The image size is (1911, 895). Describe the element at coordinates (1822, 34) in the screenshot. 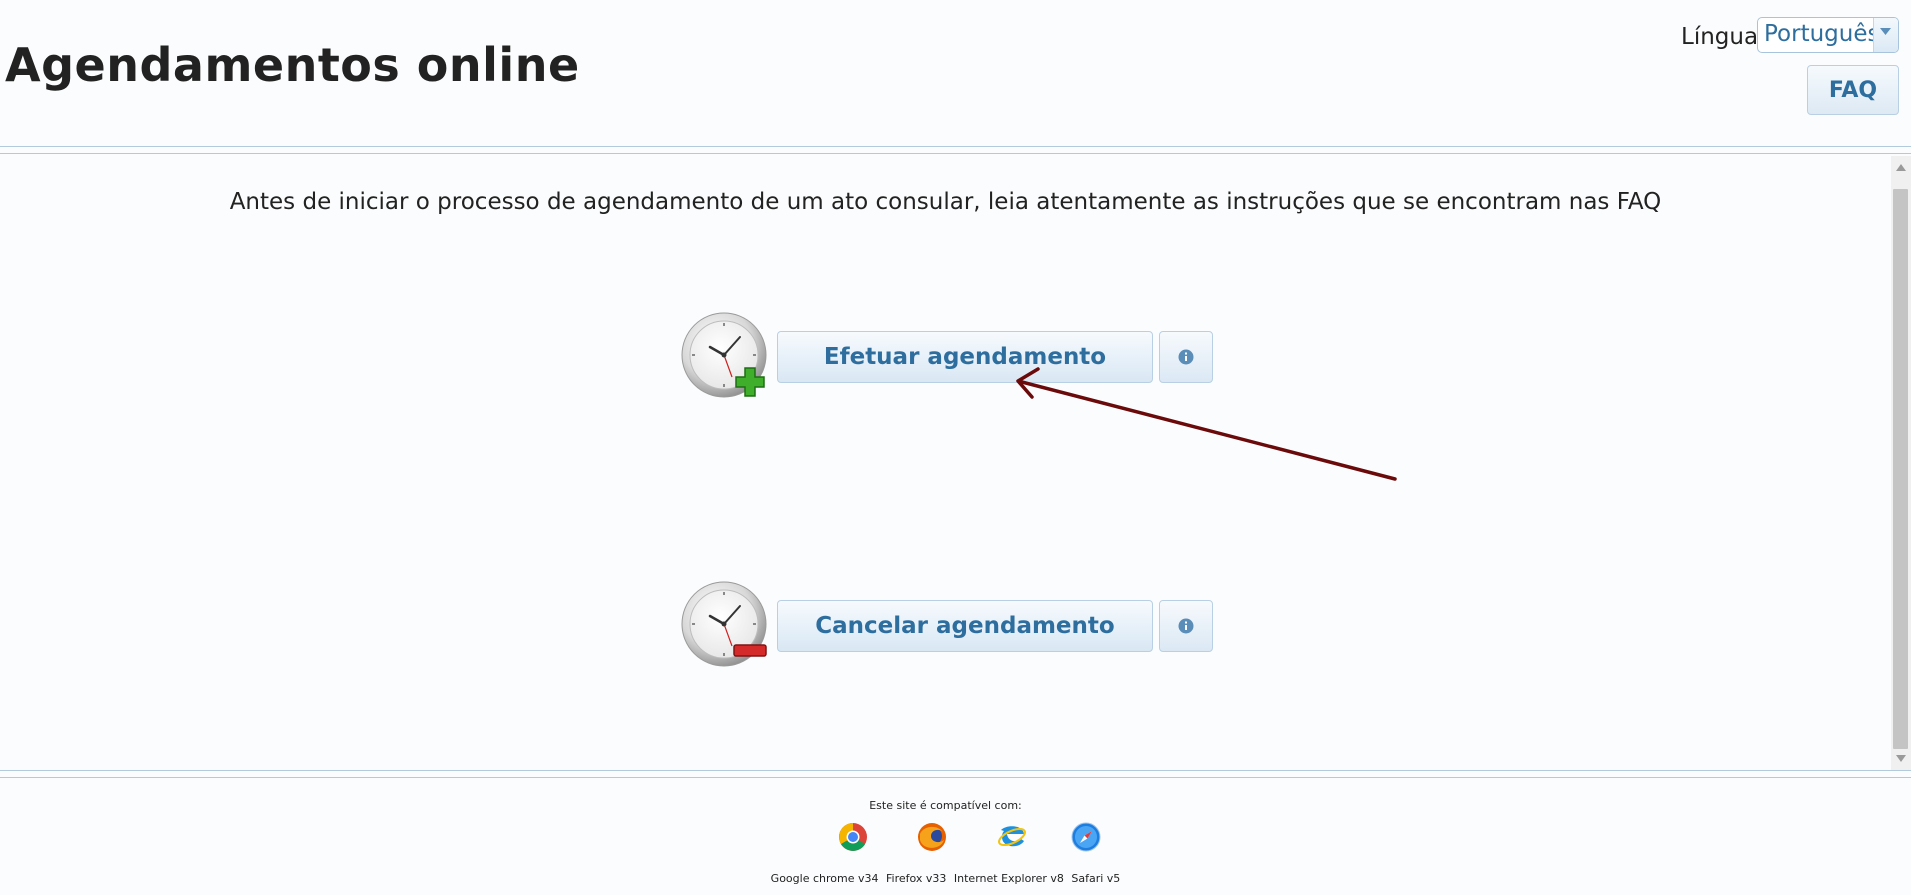

I see `language-selected-value: Português` at that location.